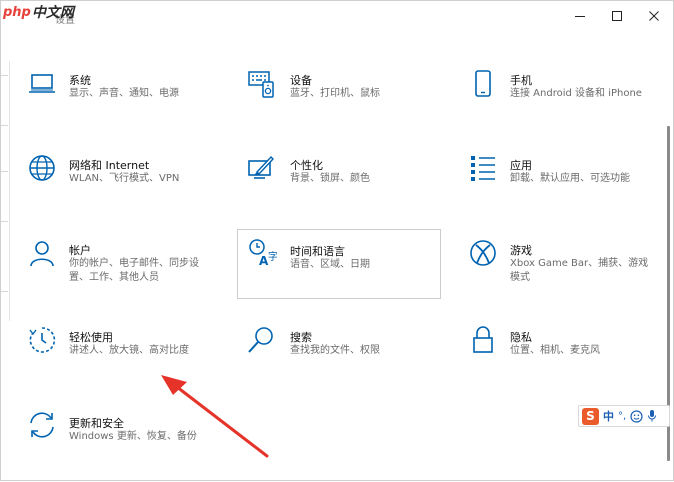 This screenshot has height=482, width=674. I want to click on tile-search: 搜索 查找我的文件、权限, so click(340, 352).